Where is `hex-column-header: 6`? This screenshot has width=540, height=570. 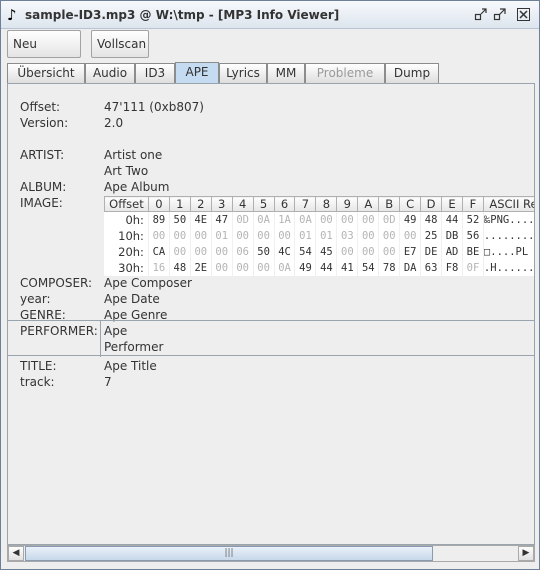
hex-column-header: 6 is located at coordinates (284, 204).